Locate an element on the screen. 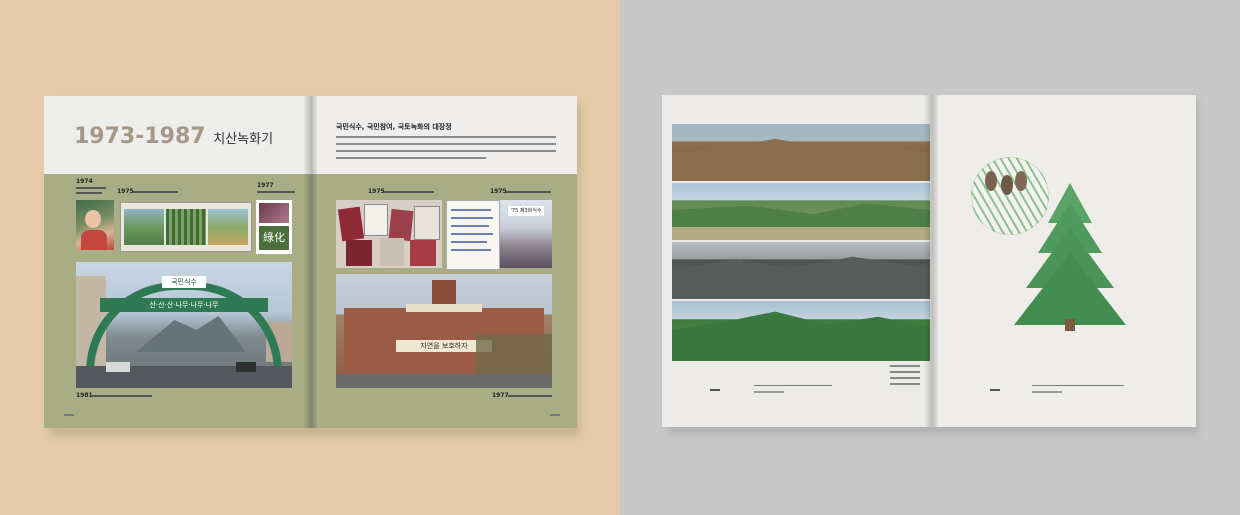  city-hall-photo: 자연을 보호하자 is located at coordinates (444, 331).